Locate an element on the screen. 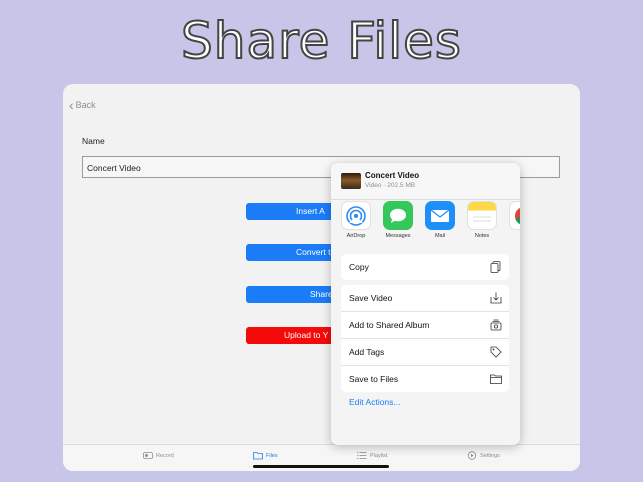 Image resolution: width=643 pixels, height=482 pixels. tab-bar: Record Files Playlist Settings is located at coordinates (321, 457).